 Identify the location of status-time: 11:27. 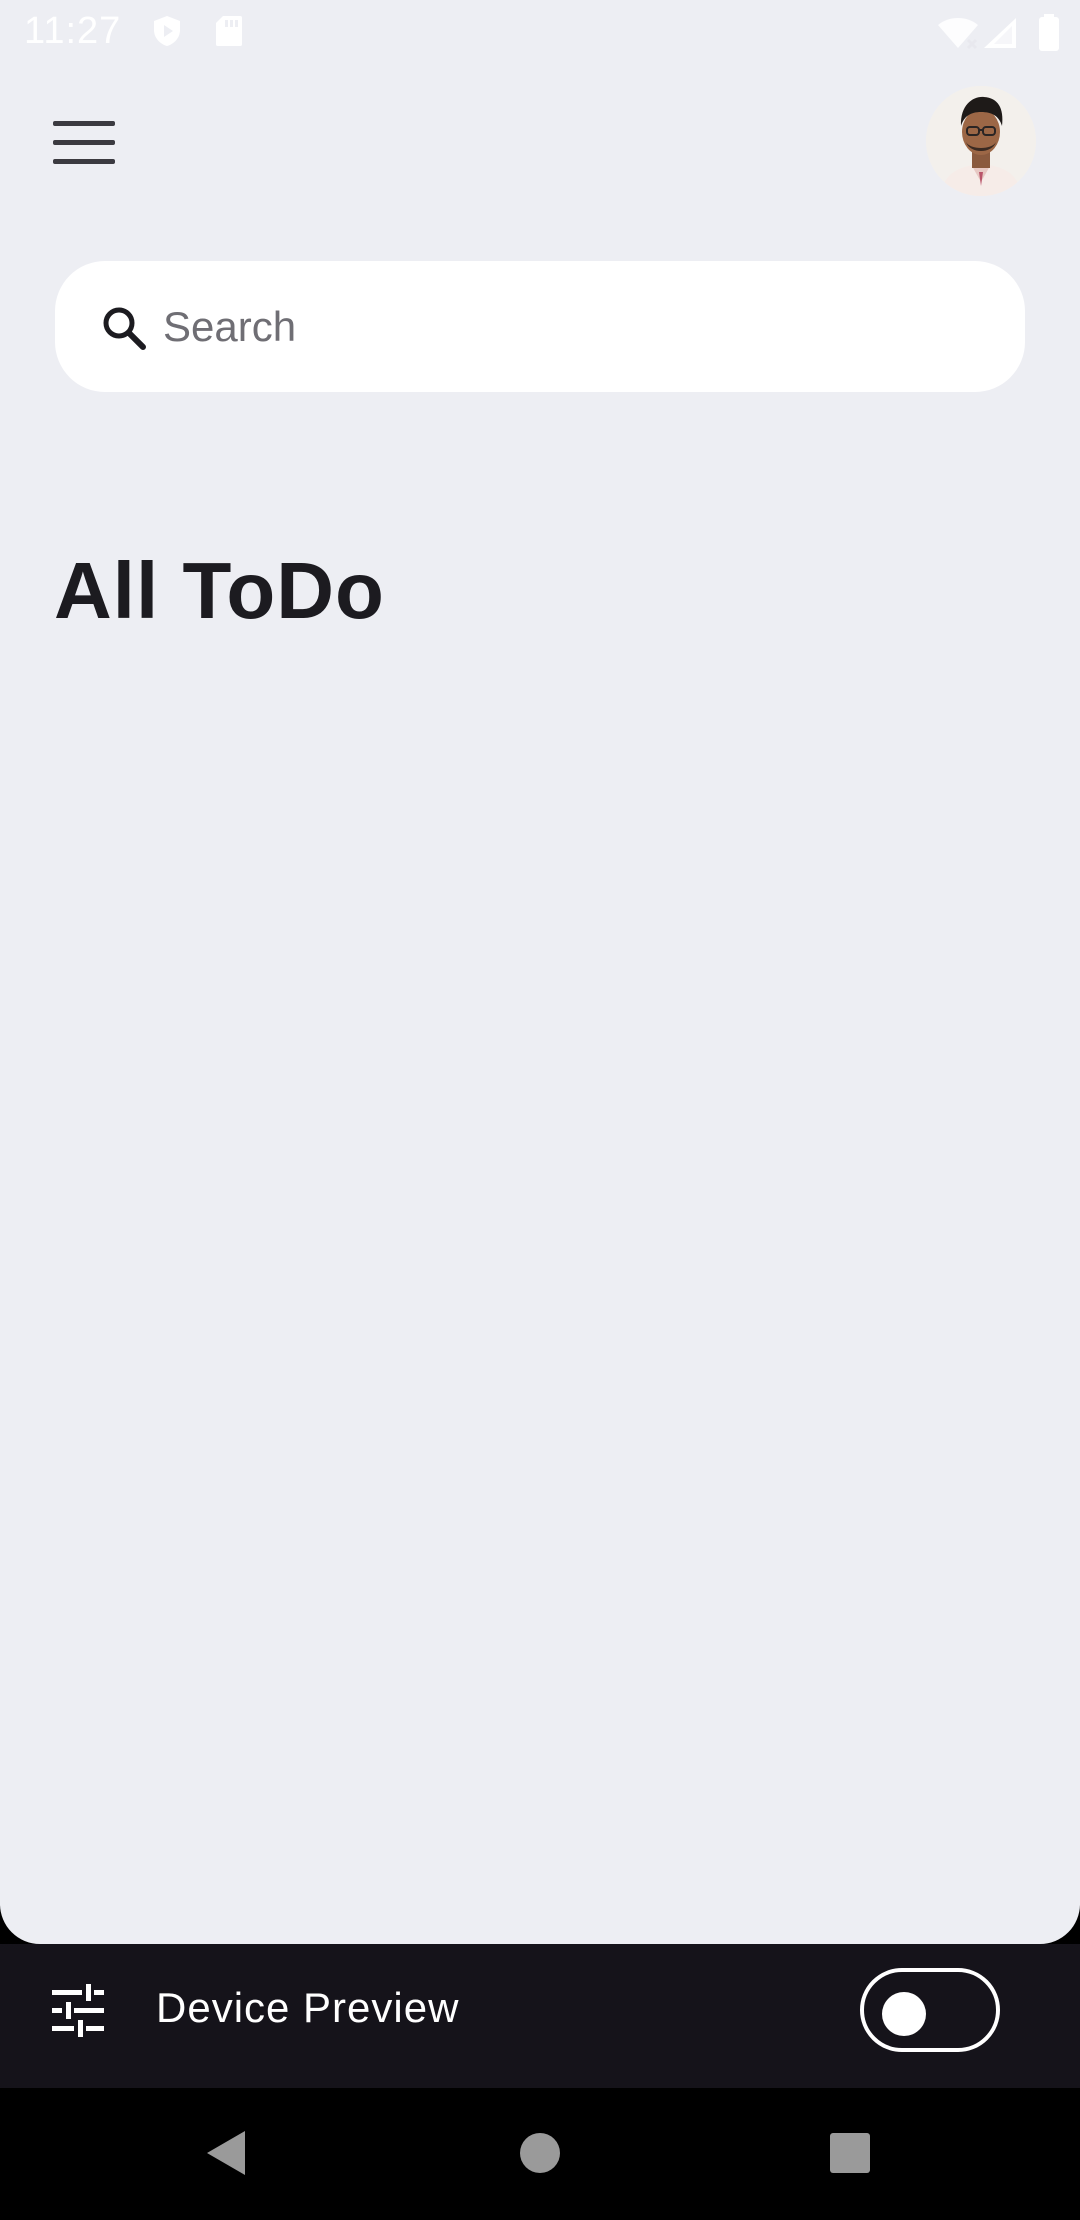
(73, 31).